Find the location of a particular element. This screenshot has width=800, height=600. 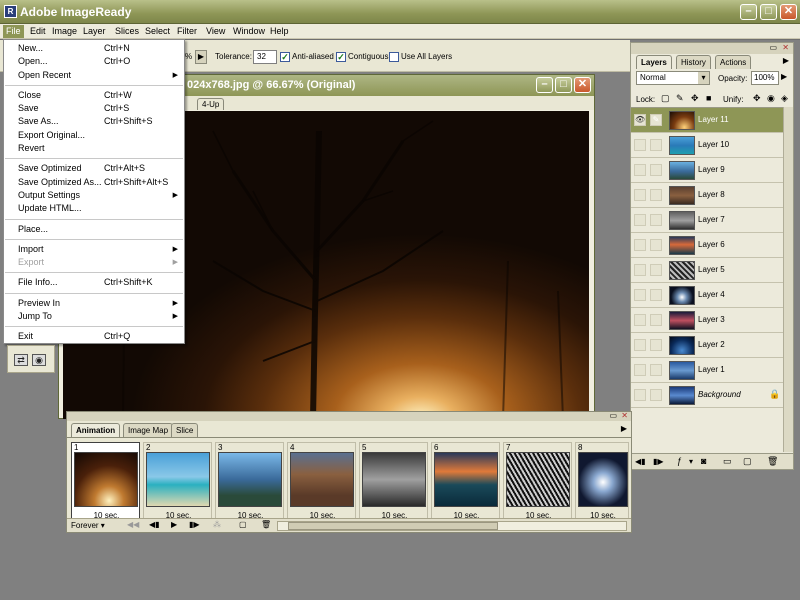

delete-frame-icon: 🗑 is located at coordinates (266, 524).